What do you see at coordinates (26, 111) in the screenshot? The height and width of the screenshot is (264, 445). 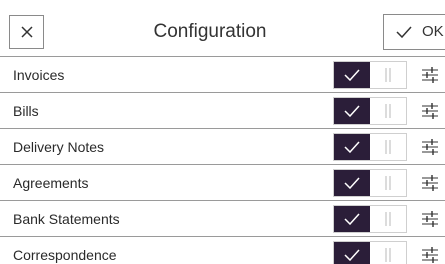 I see `list-item-label: Bills` at bounding box center [26, 111].